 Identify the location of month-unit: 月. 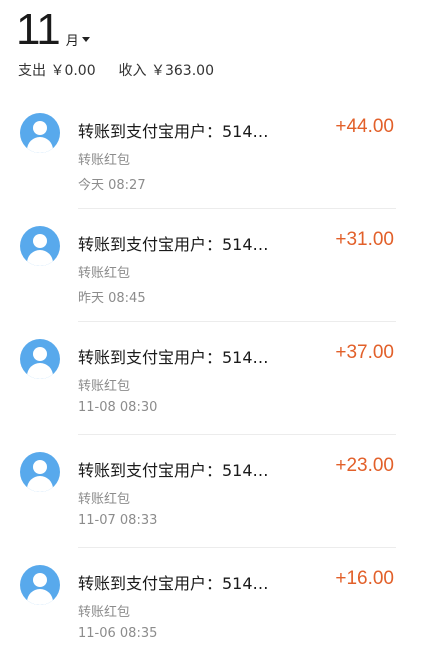
(72, 41).